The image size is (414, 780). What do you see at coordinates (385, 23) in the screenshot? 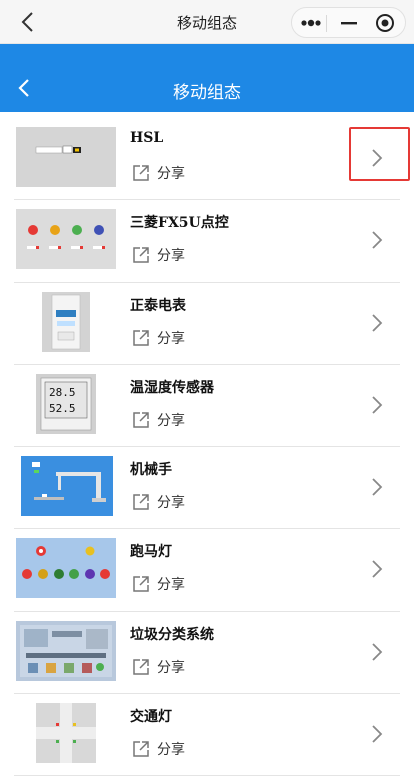
I see `close-target-icon` at bounding box center [385, 23].